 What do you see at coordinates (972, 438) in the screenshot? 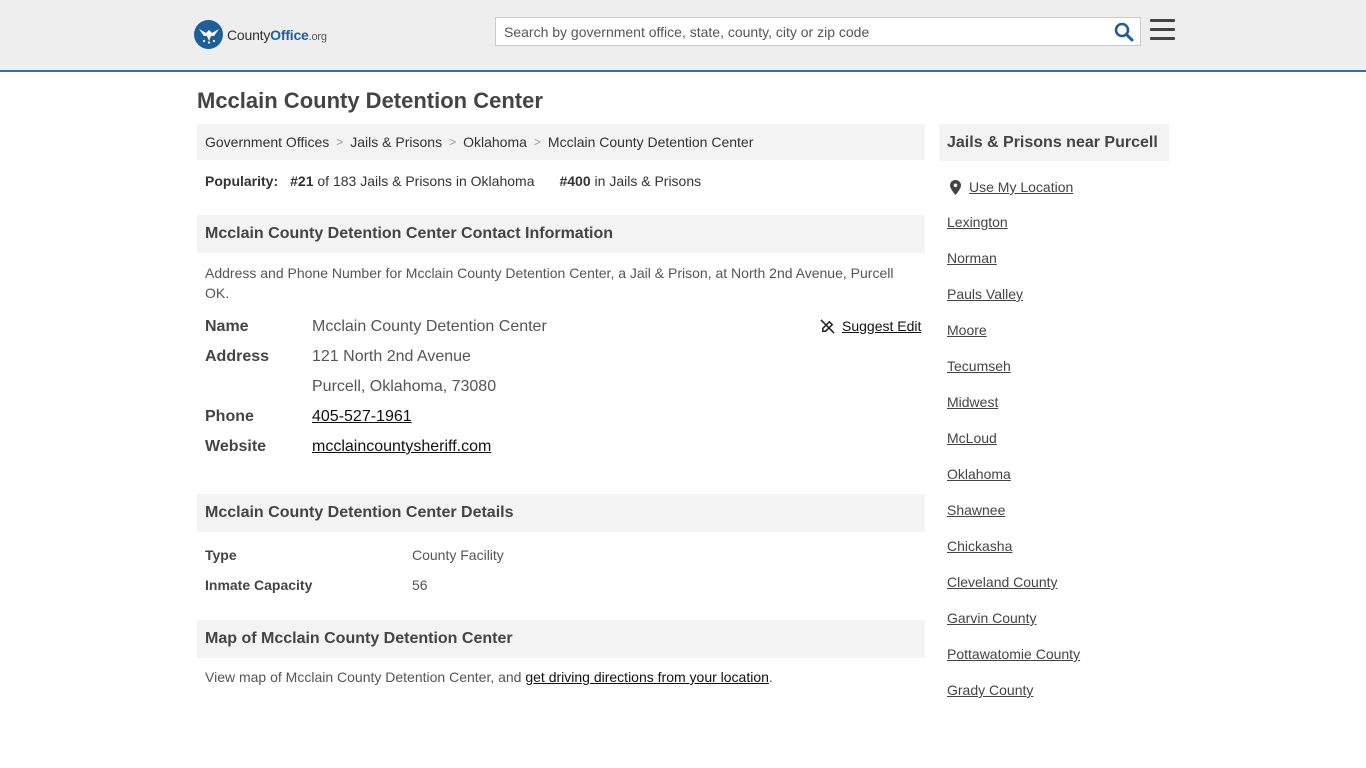
I see `nearby-link-mcloud: McLoud` at bounding box center [972, 438].